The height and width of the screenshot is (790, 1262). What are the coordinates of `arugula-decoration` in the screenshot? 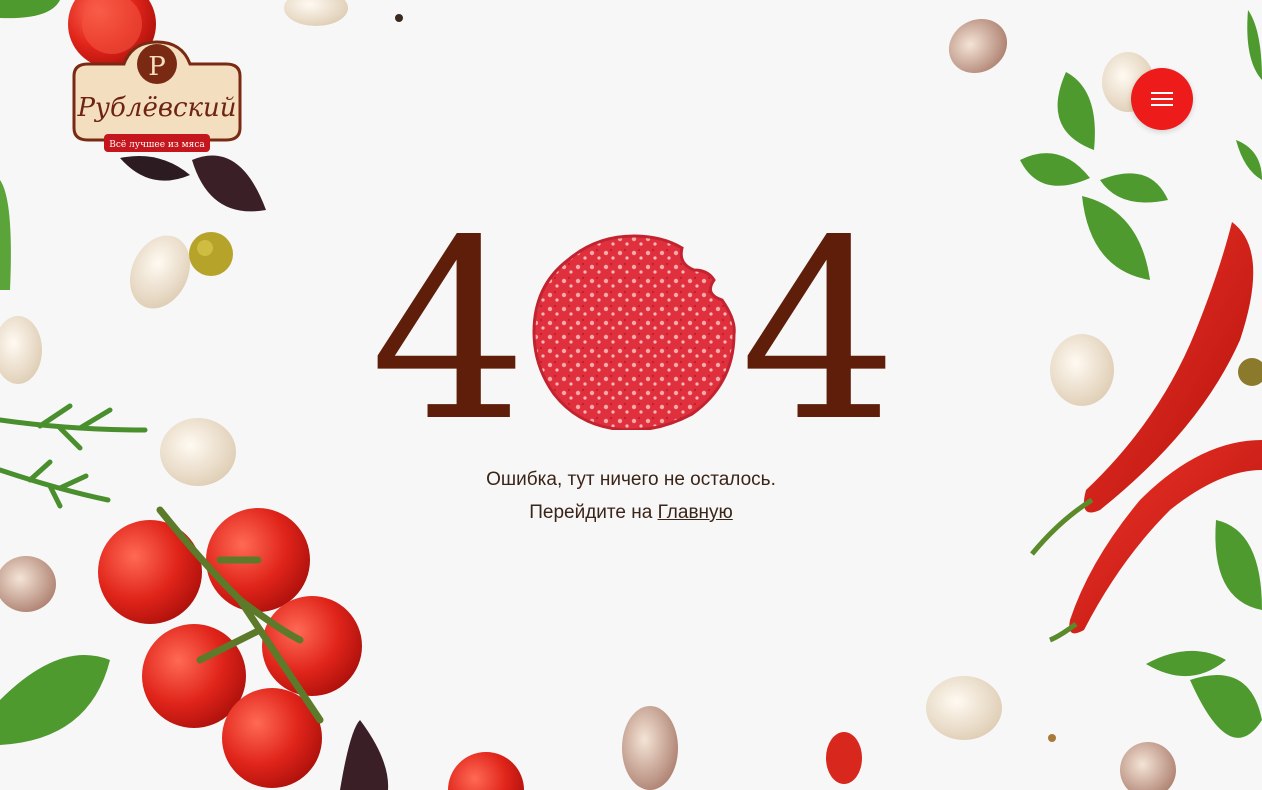 It's located at (74, 456).